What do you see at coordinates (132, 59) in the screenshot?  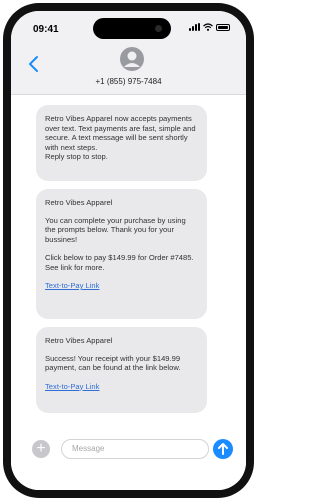 I see `contact-avatar-icon` at bounding box center [132, 59].